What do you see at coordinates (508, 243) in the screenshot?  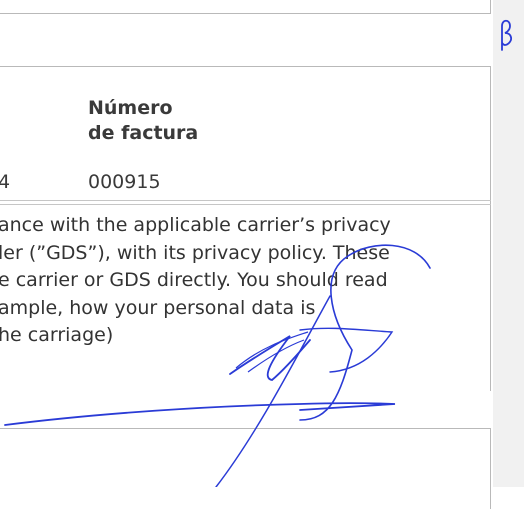 I see `right-margin` at bounding box center [508, 243].